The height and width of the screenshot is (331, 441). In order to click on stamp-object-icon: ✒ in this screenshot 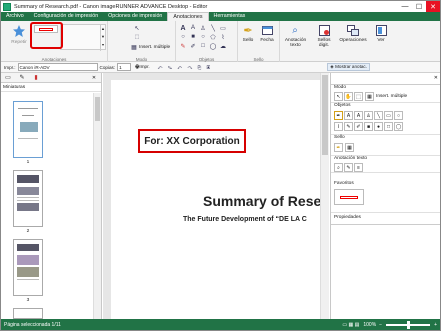, I will do `click(338, 115)`.